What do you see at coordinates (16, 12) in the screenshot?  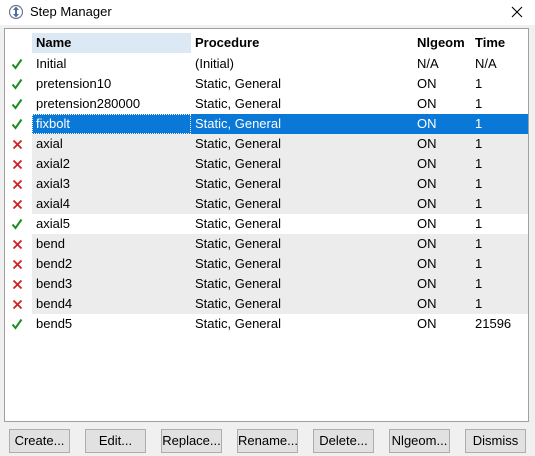 I see `step-manager-icon` at bounding box center [16, 12].